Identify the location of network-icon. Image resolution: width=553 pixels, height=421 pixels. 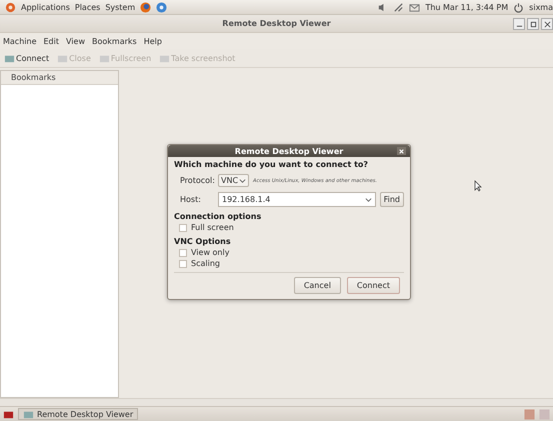
(398, 7).